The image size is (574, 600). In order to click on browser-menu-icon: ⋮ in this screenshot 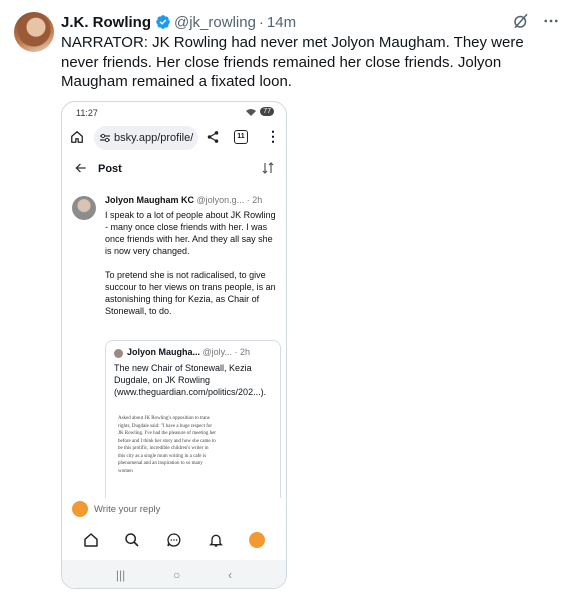, I will do `click(273, 136)`.